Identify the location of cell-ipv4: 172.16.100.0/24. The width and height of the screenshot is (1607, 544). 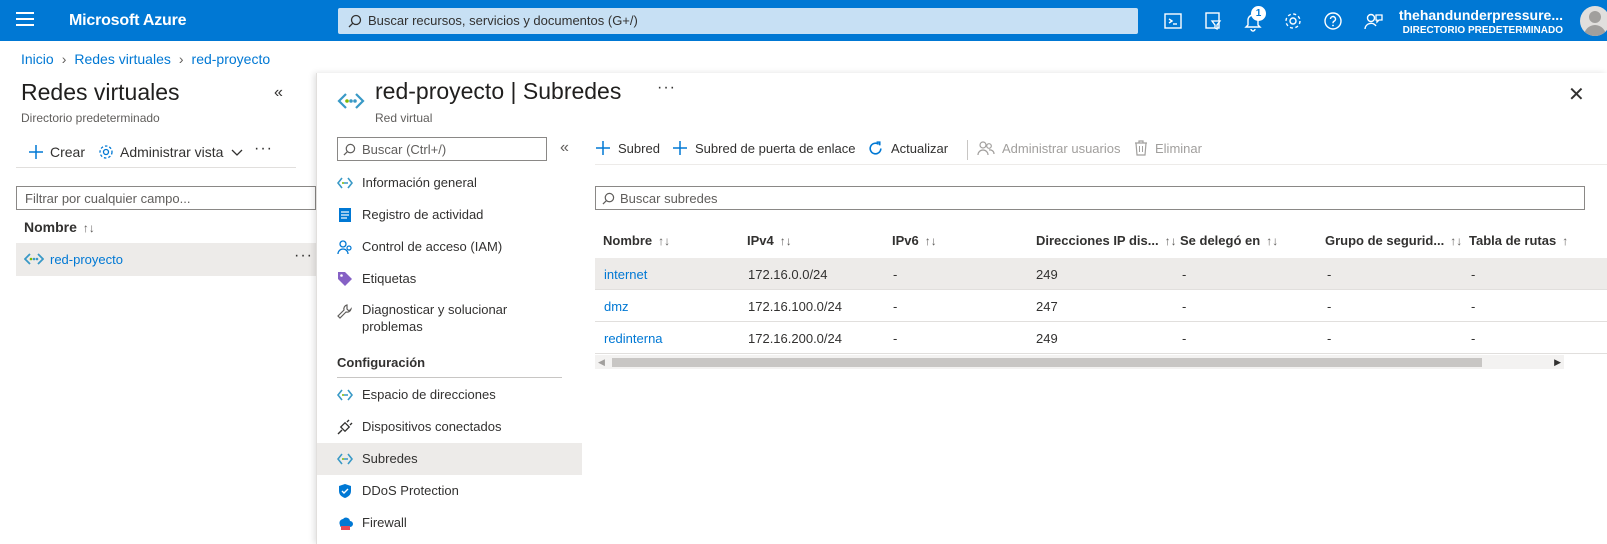
(795, 306).